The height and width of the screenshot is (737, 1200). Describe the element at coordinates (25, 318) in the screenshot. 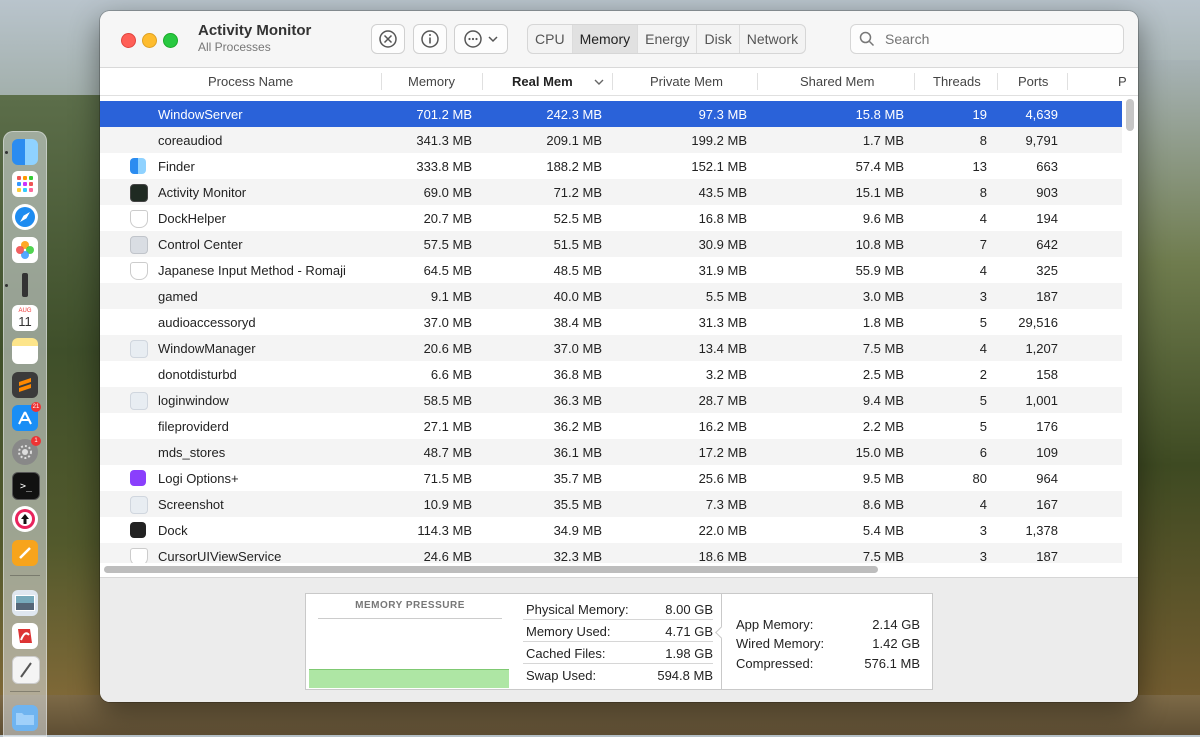

I see `calendar-icon: AUG 11` at that location.